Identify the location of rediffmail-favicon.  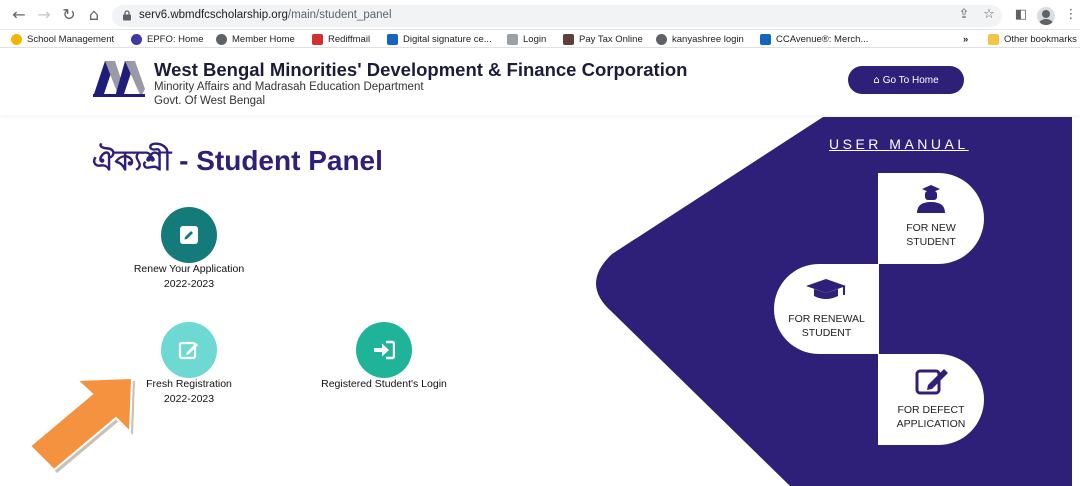
(317, 39).